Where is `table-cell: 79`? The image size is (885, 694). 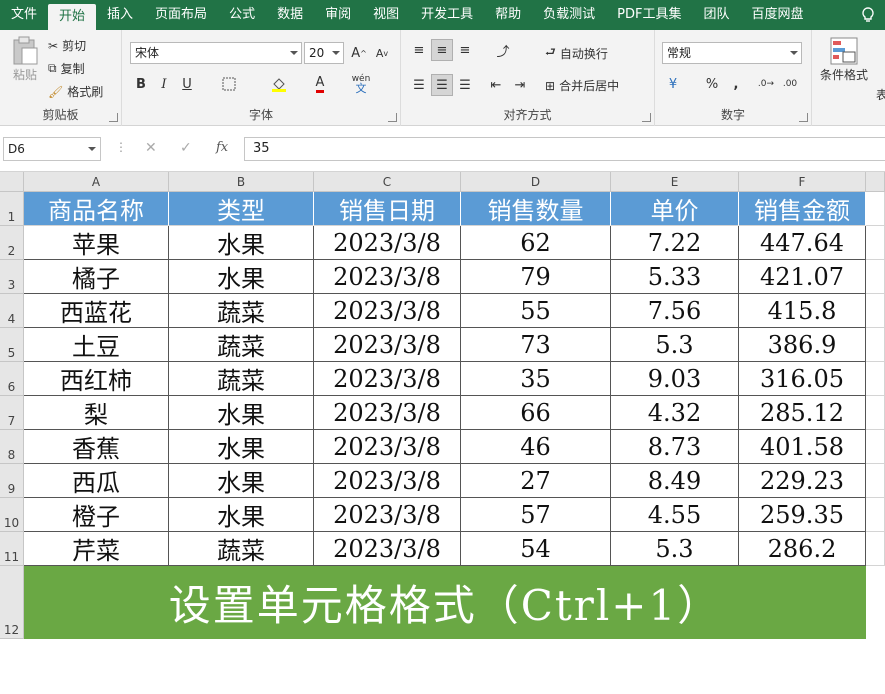
table-cell: 79 is located at coordinates (536, 277).